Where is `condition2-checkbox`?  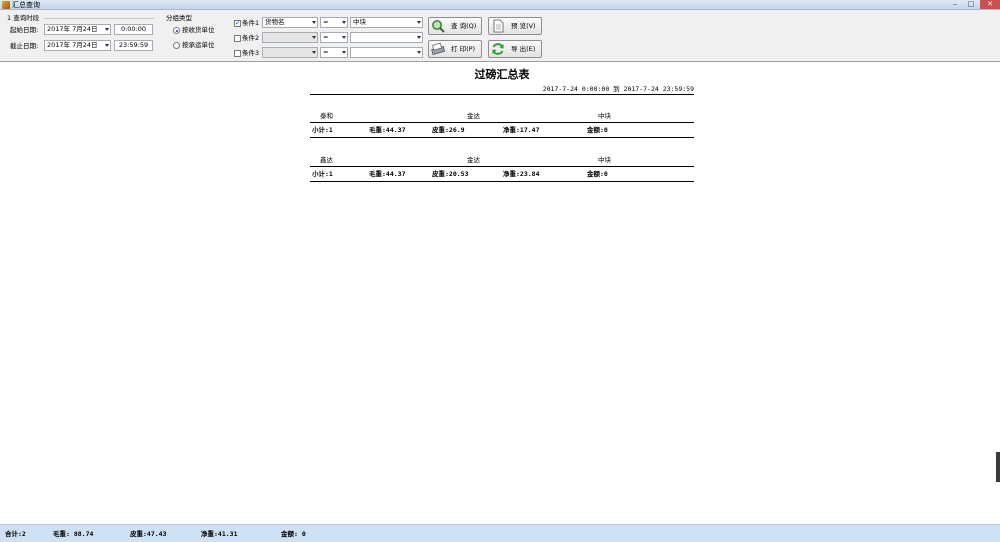 condition2-checkbox is located at coordinates (237, 38).